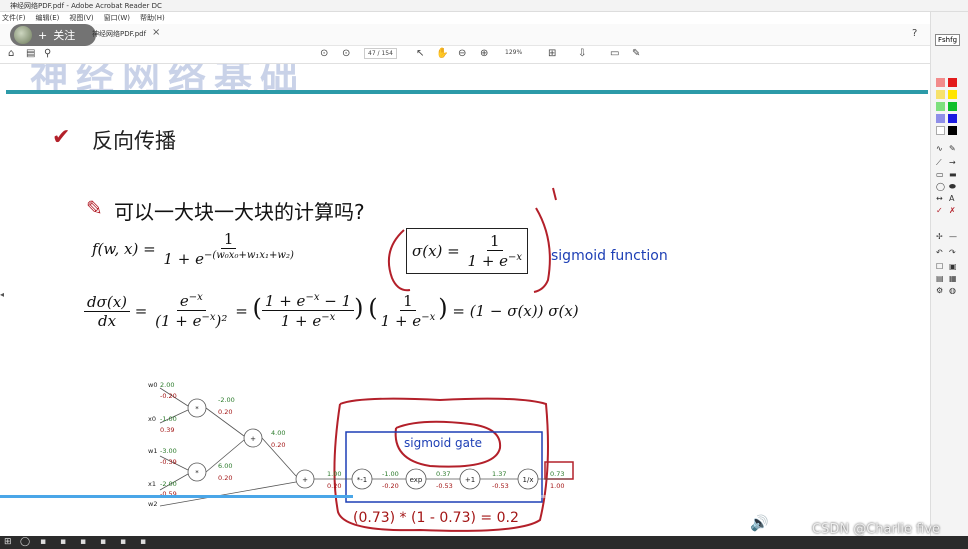  What do you see at coordinates (187, 524) in the screenshot?
I see `time-total: 10:52` at bounding box center [187, 524].